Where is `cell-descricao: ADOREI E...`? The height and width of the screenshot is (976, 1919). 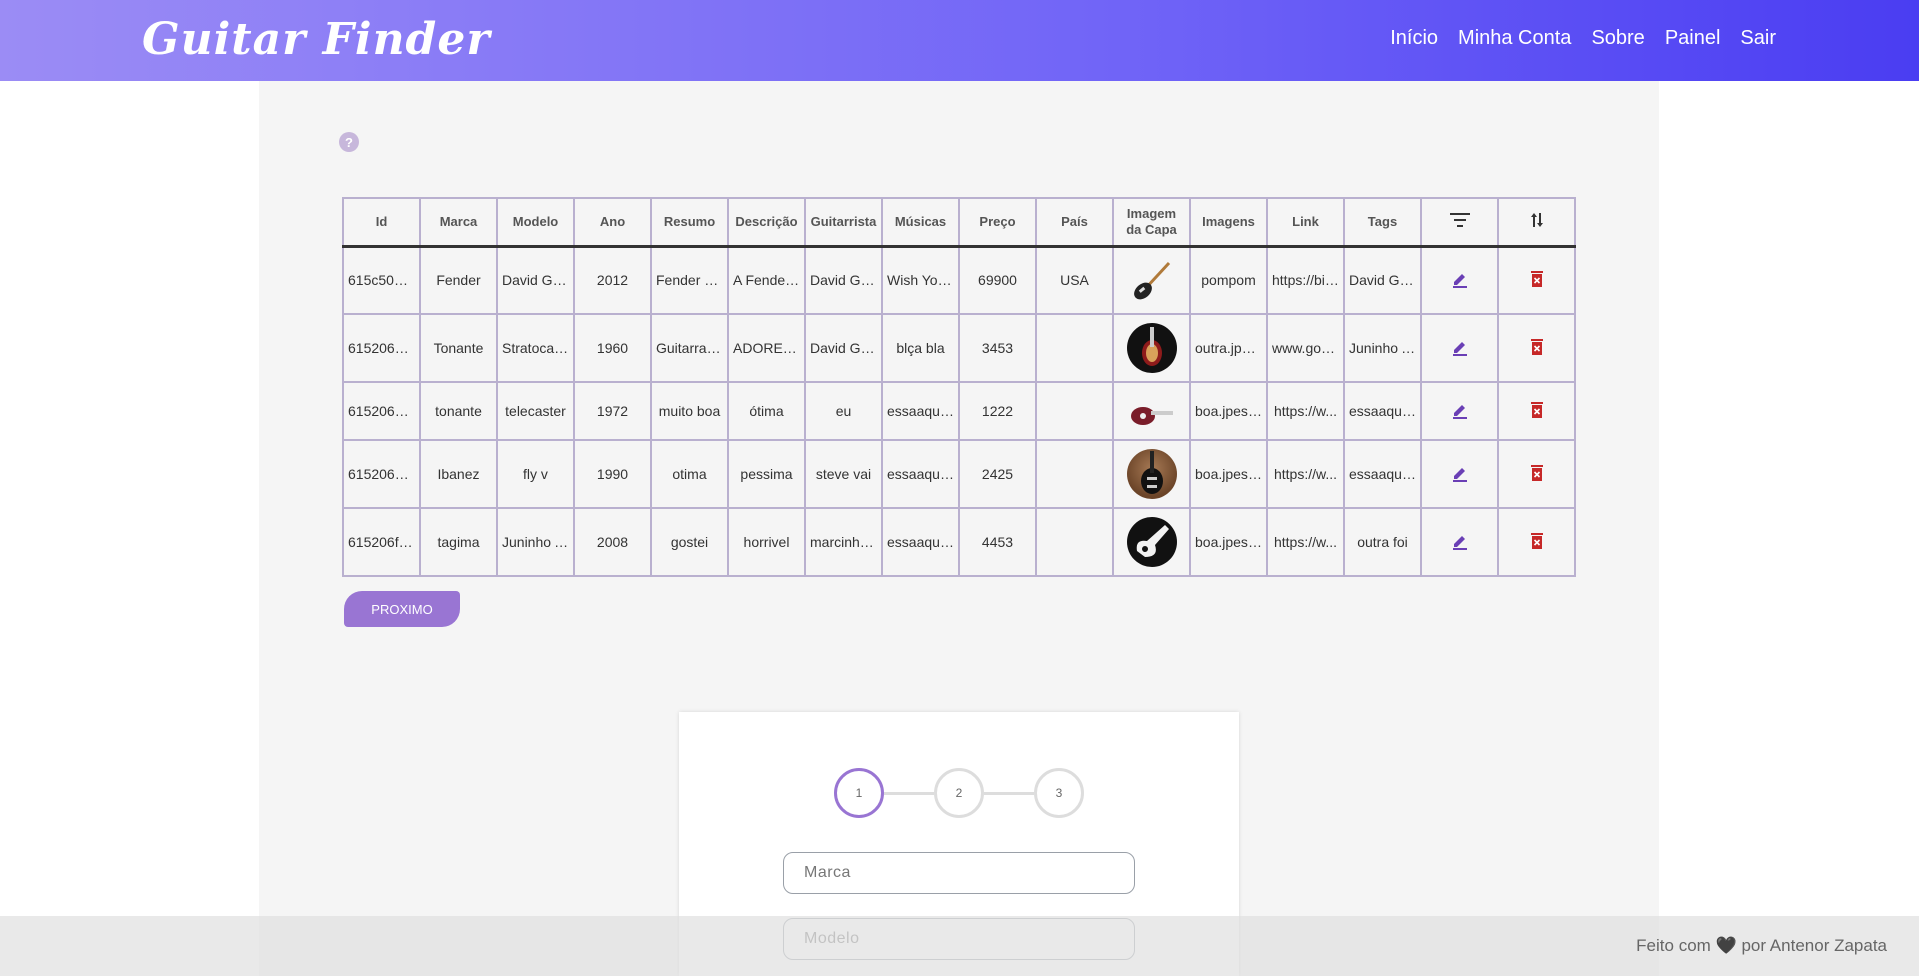
cell-descricao: ADOREI E... is located at coordinates (766, 348).